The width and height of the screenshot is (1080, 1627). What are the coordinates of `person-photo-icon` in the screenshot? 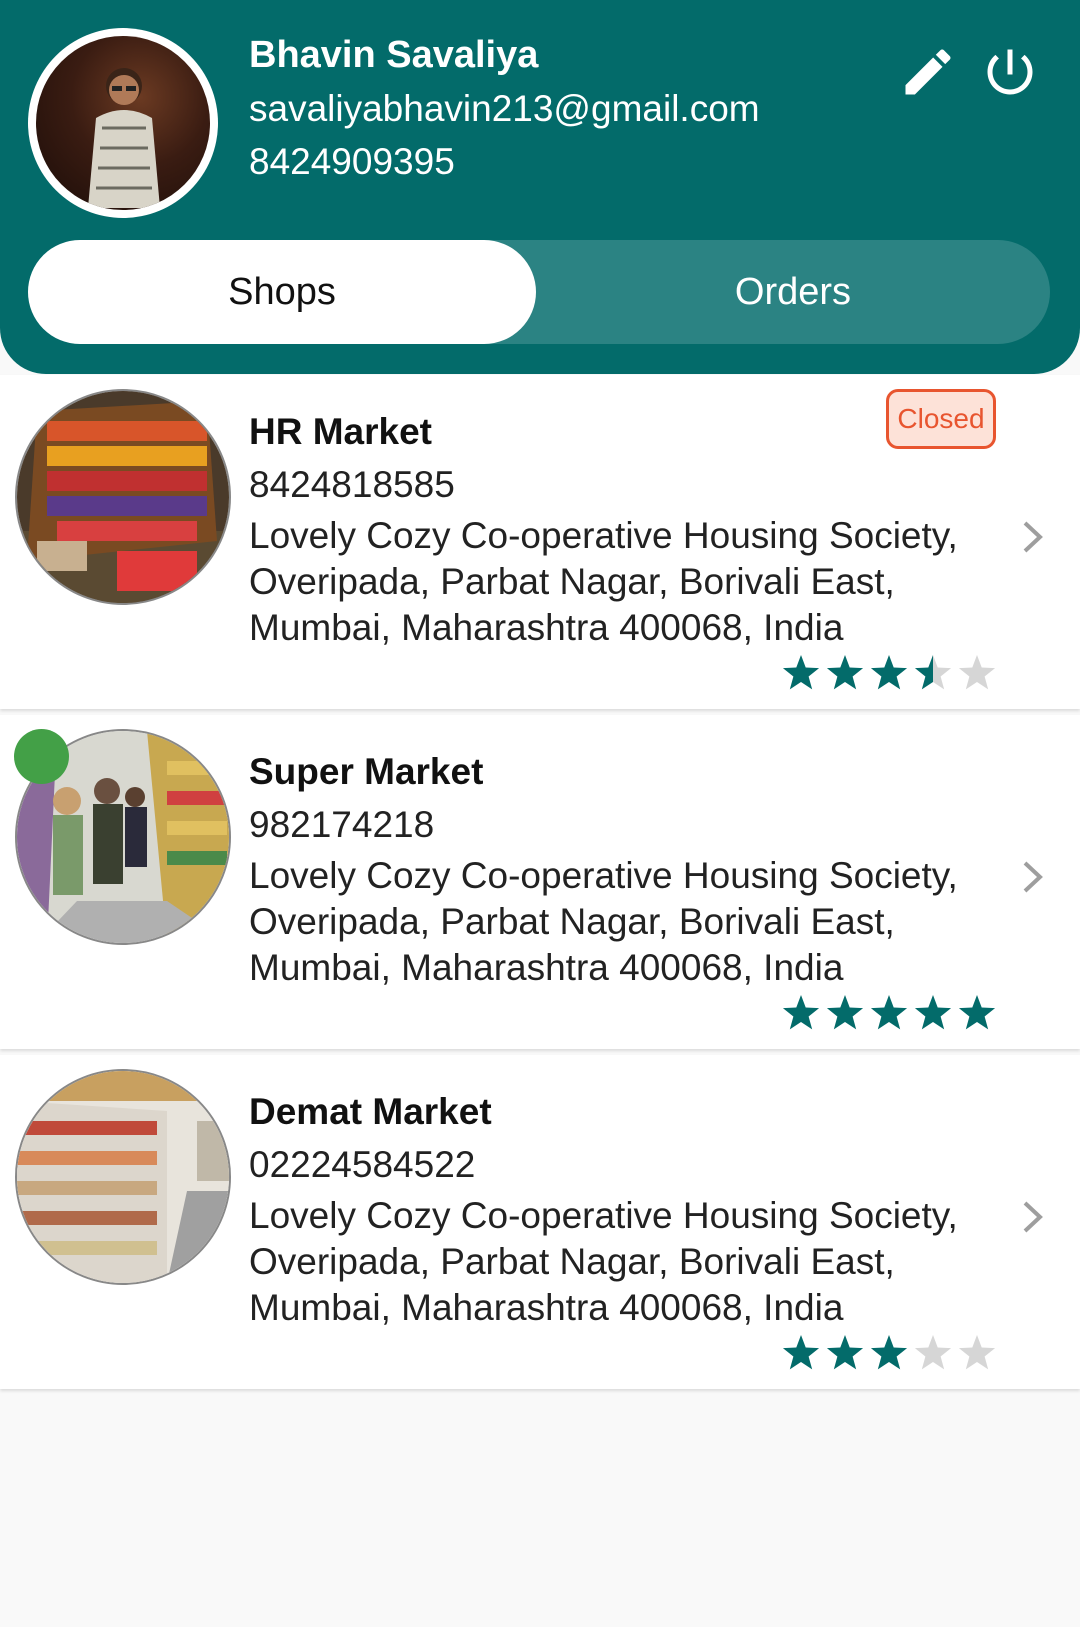 It's located at (124, 138).